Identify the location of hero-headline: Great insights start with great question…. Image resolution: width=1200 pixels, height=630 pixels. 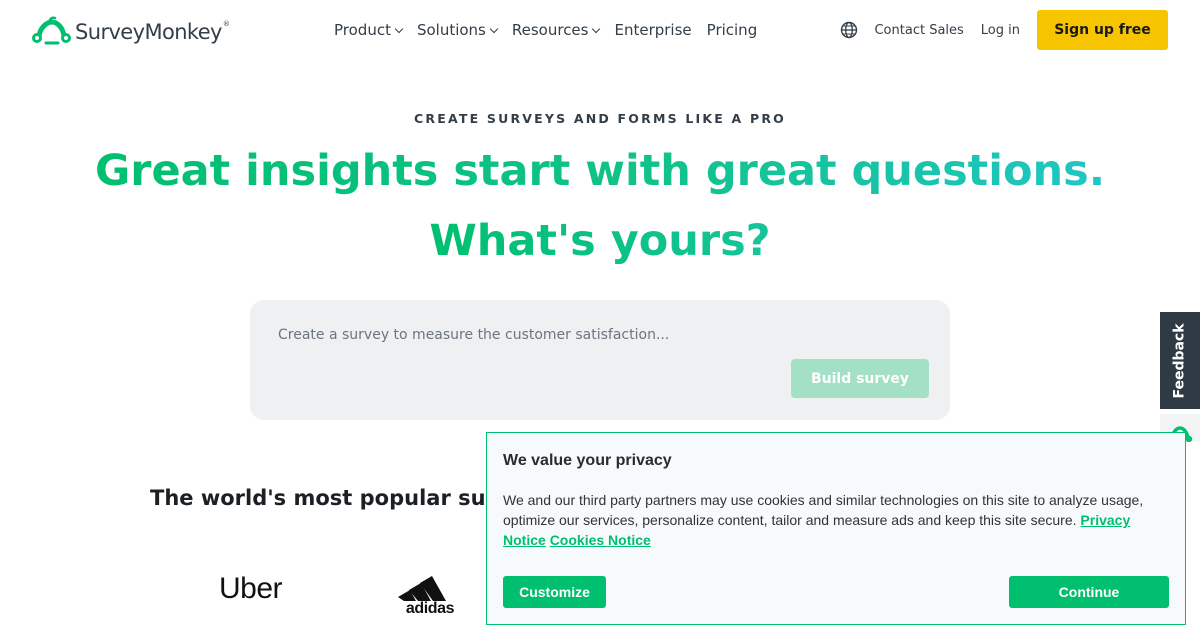
(600, 171).